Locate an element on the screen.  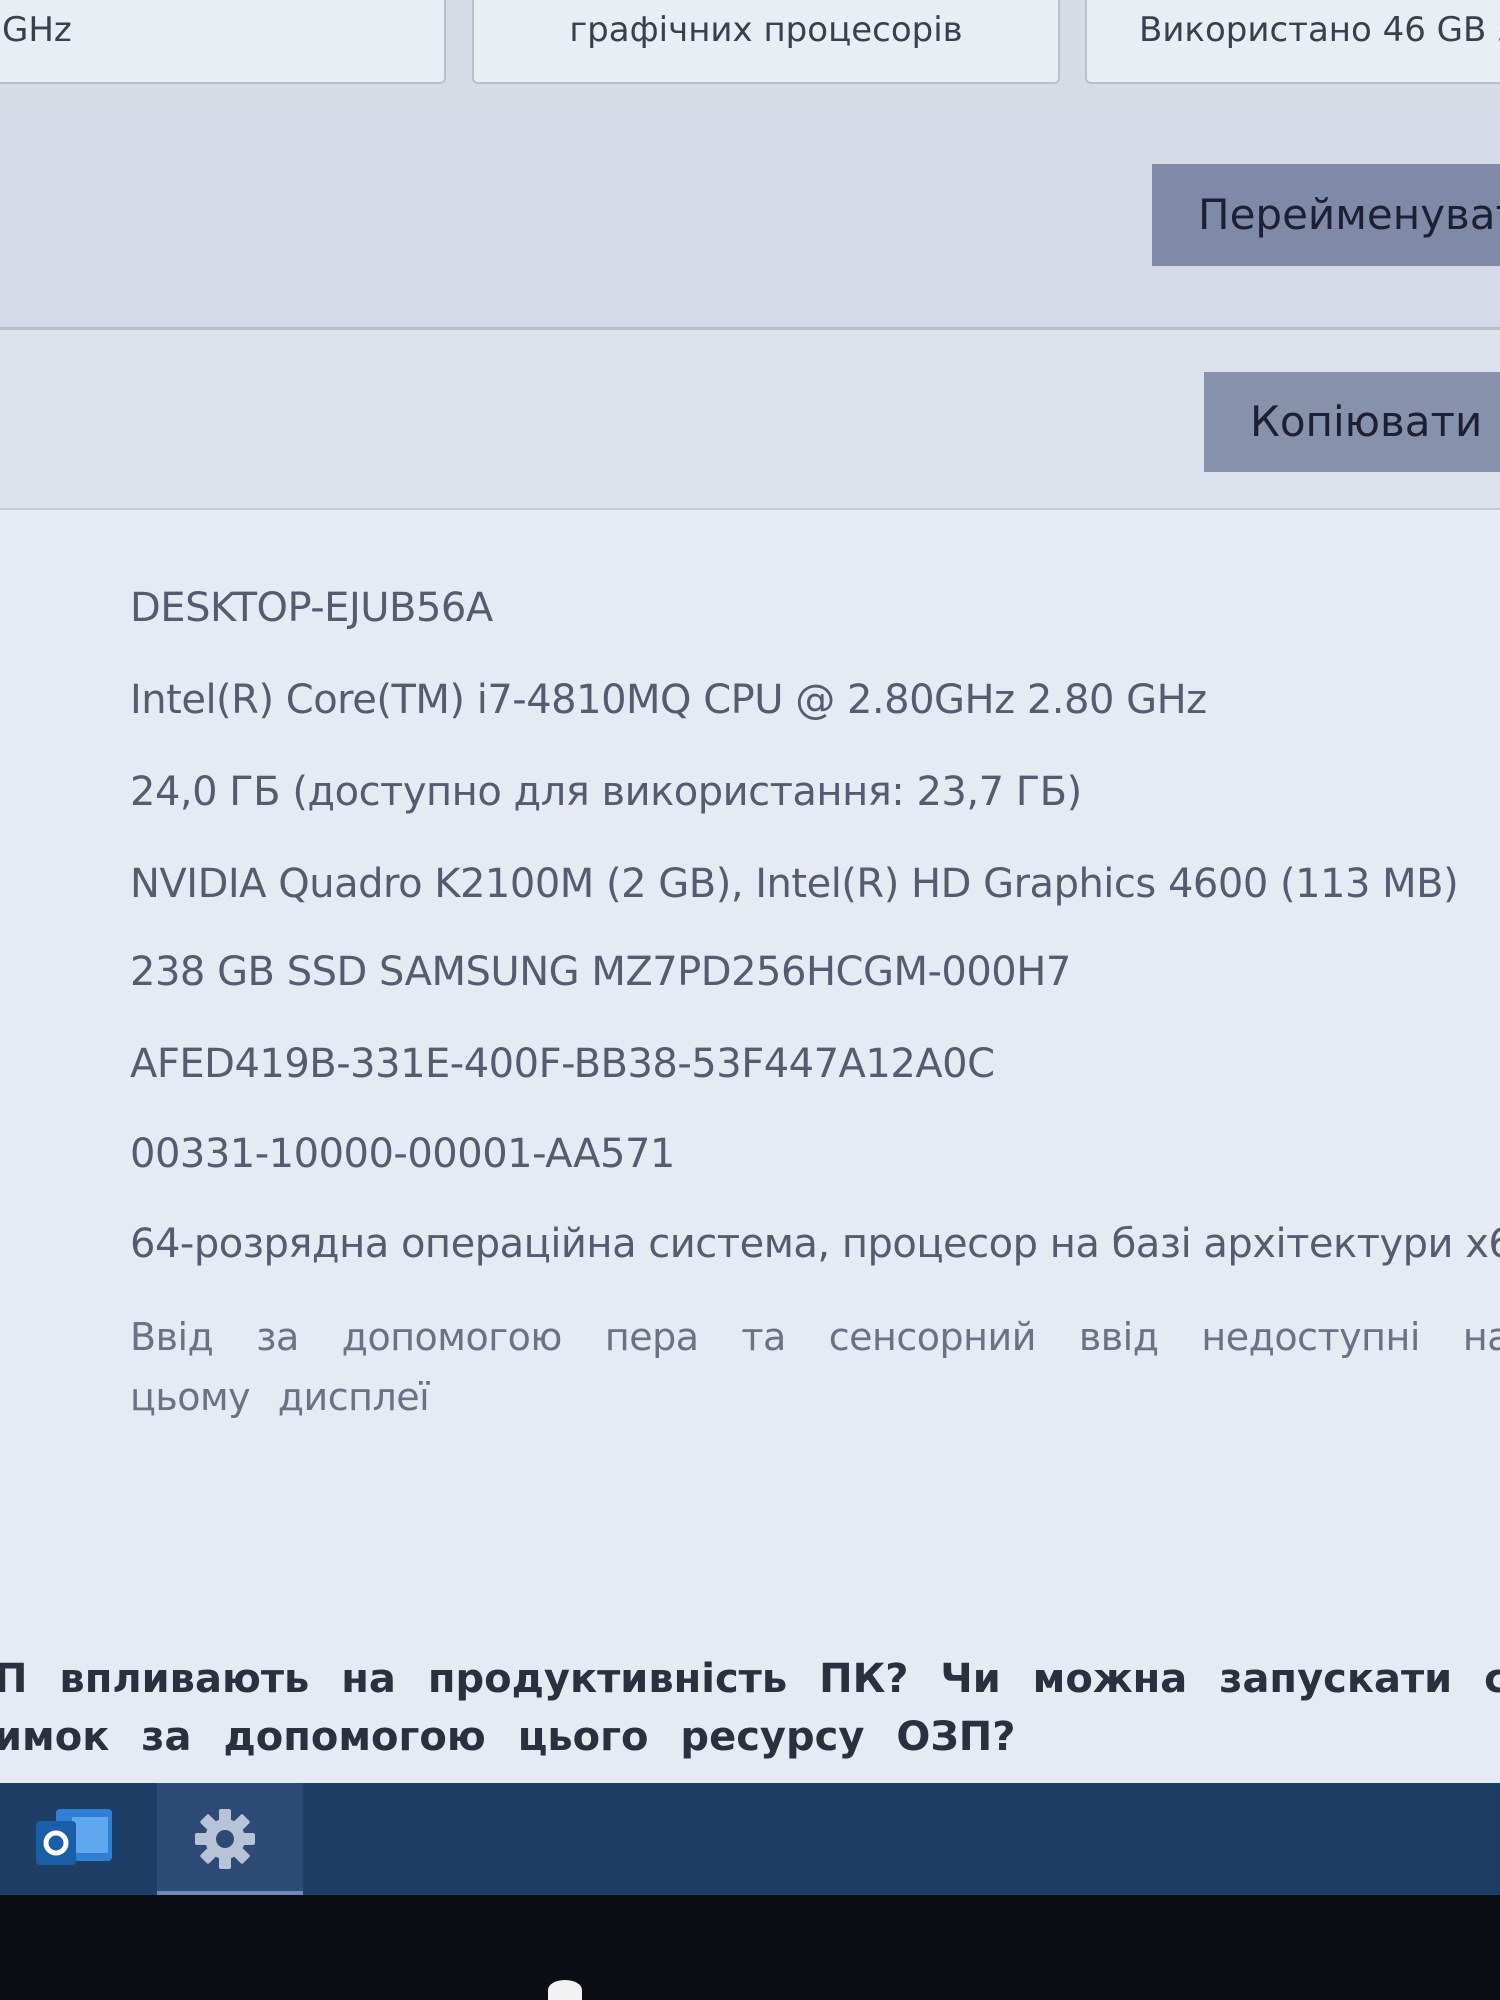
bezel-logo-icon is located at coordinates (565, 1990).